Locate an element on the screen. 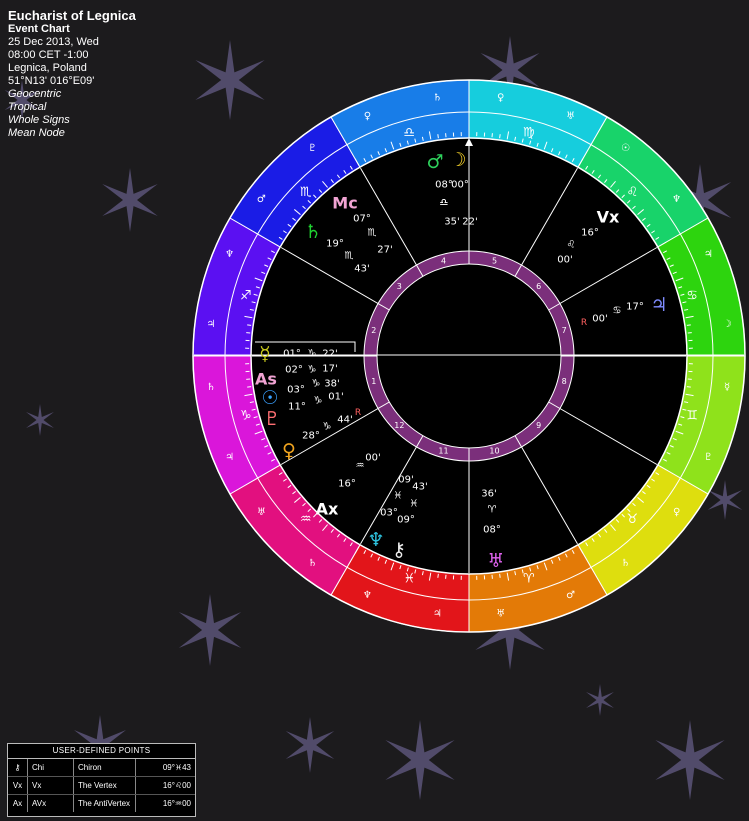 This screenshot has width=749, height=821. user-point-abbr: Chi is located at coordinates (51, 767).